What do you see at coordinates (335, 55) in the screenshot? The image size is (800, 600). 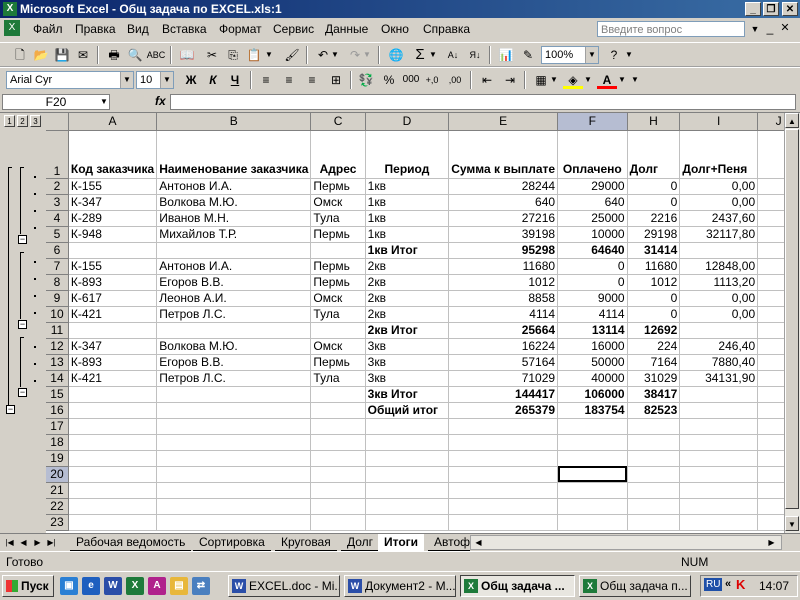 I see `undo-dropdown-icon: ▼` at bounding box center [335, 55].